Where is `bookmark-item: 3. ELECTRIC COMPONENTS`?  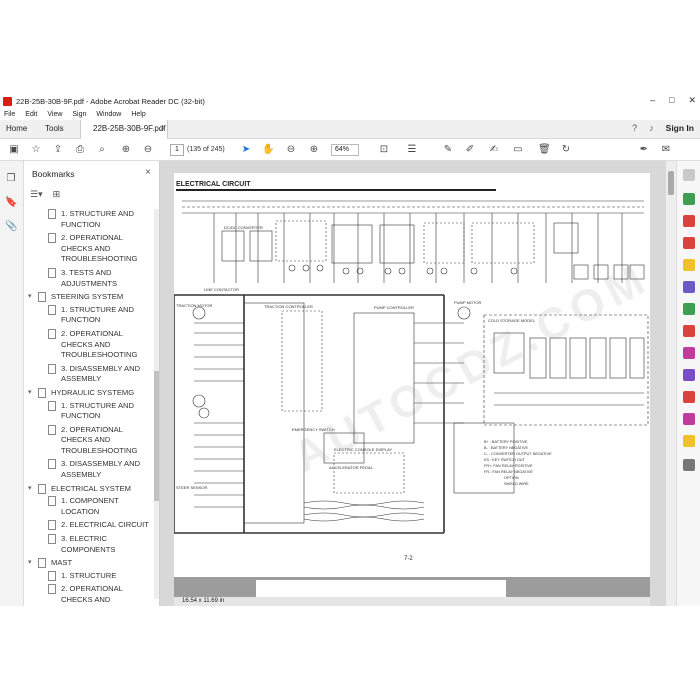
bookmark-item: 3. ELECTRIC COMPONENTS is located at coordinates (90, 544).